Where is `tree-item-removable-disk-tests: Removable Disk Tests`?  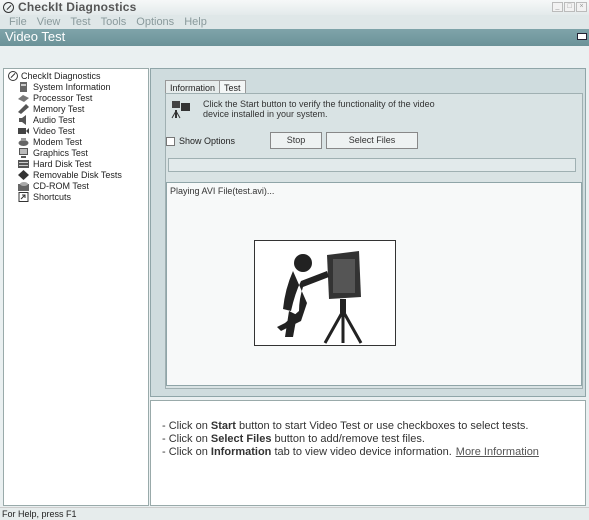 tree-item-removable-disk-tests: Removable Disk Tests is located at coordinates (70, 175).